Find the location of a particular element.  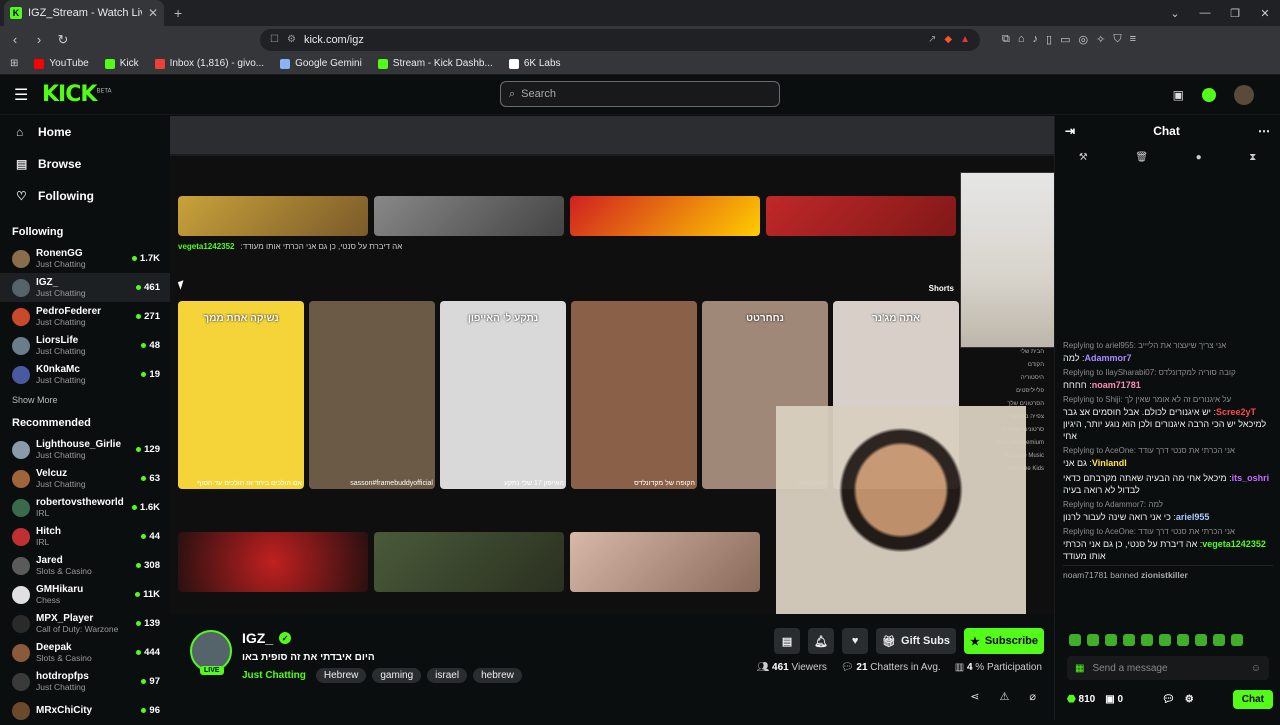

drops-display: ▣ 0 is located at coordinates (1114, 699).